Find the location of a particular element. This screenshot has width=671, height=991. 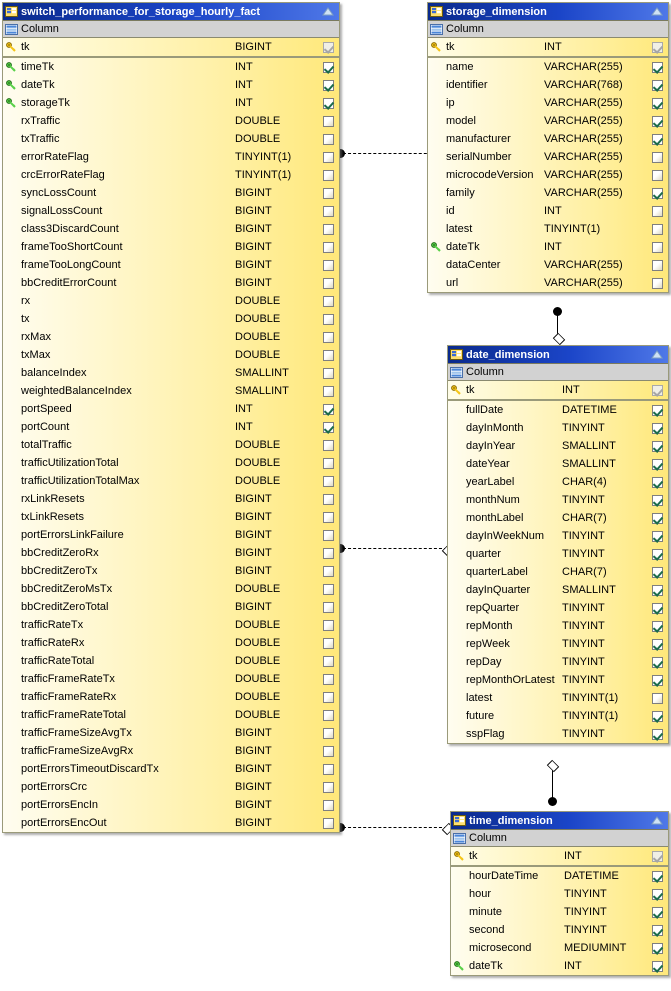

table-row: second TINYINT is located at coordinates (559, 930).